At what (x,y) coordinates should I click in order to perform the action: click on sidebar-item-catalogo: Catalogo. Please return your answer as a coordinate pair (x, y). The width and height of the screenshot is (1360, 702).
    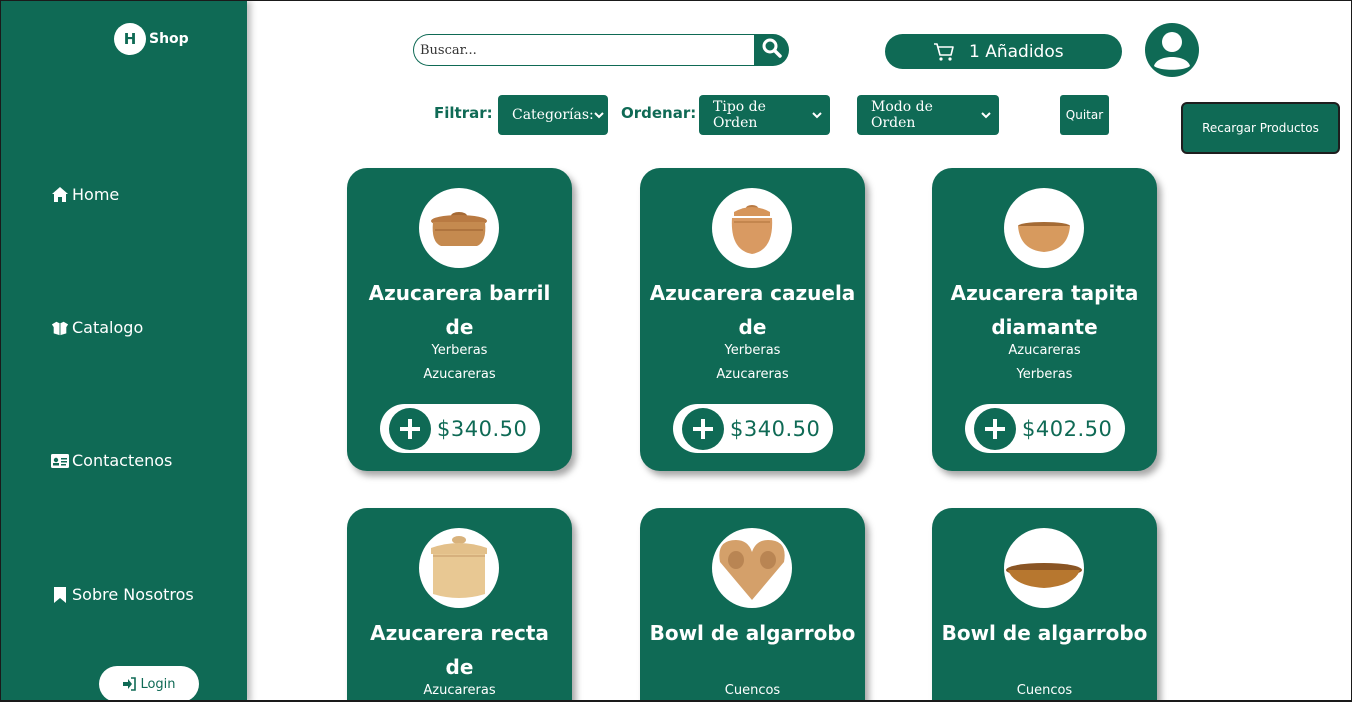
    Looking at the image, I should click on (97, 327).